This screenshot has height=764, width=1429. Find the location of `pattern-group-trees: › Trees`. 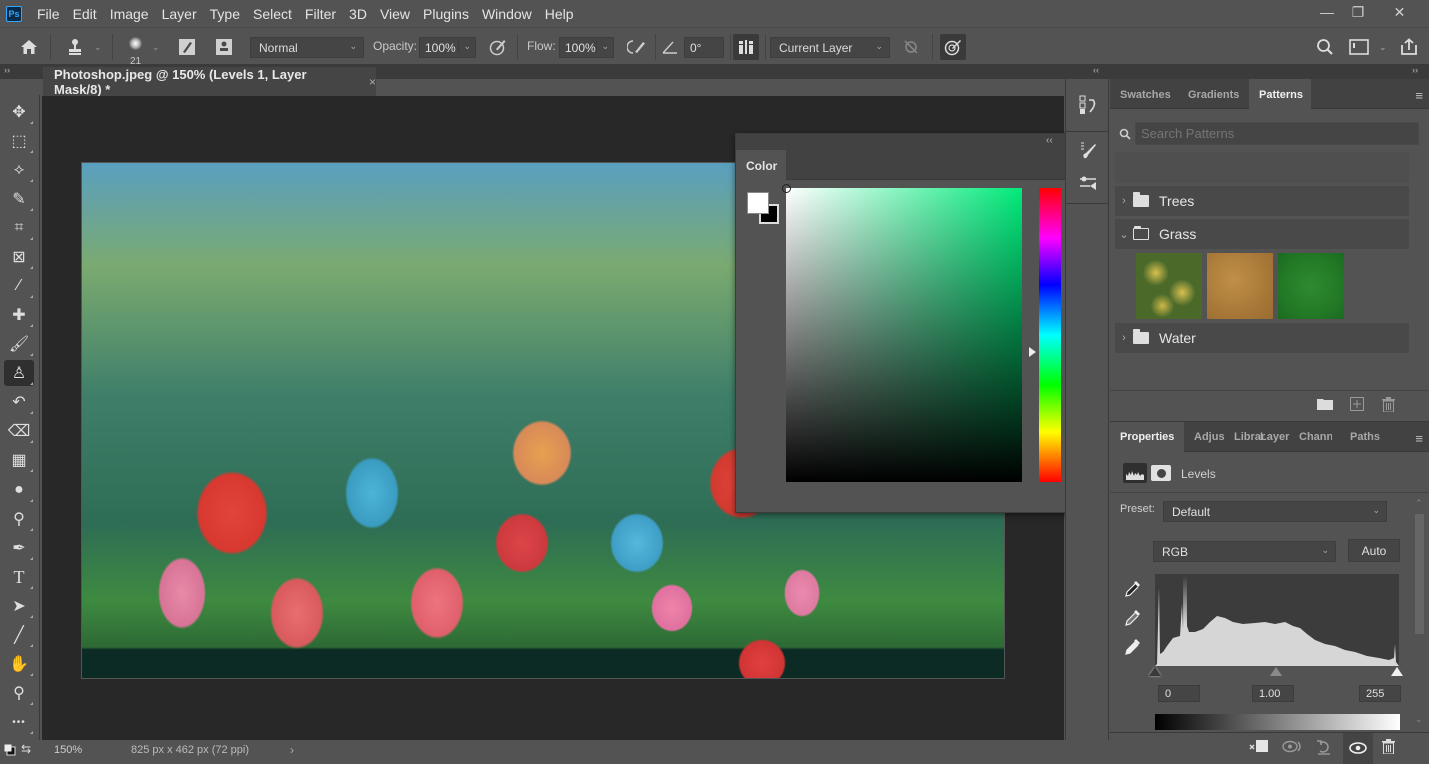

pattern-group-trees: › Trees is located at coordinates (1262, 201).